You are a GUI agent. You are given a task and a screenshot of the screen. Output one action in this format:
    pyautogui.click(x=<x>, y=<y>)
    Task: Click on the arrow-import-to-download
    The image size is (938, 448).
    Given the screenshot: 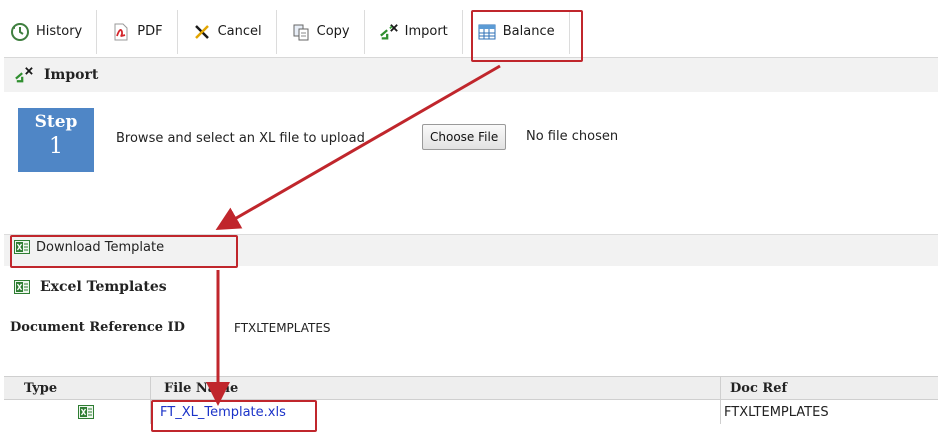 What is the action you would take?
    pyautogui.click(x=358, y=147)
    